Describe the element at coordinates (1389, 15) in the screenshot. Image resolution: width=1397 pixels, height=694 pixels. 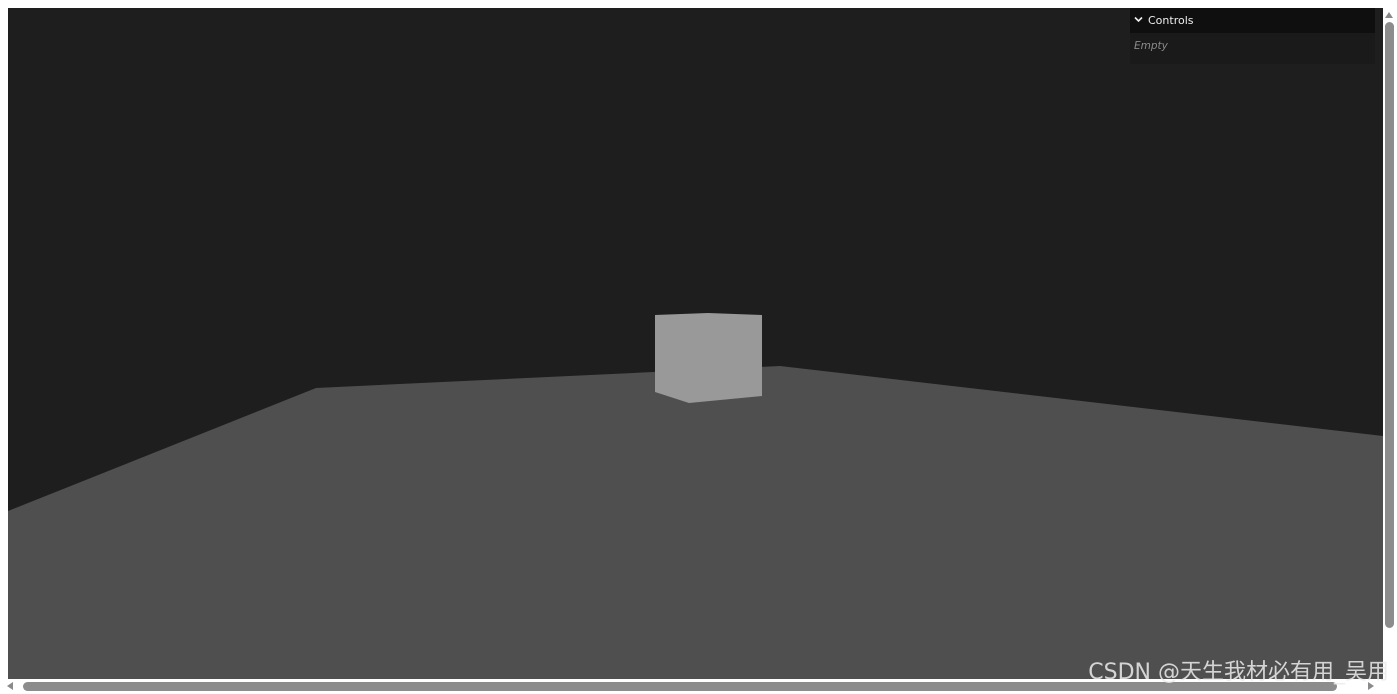
I see `scroll-up-icon` at that location.